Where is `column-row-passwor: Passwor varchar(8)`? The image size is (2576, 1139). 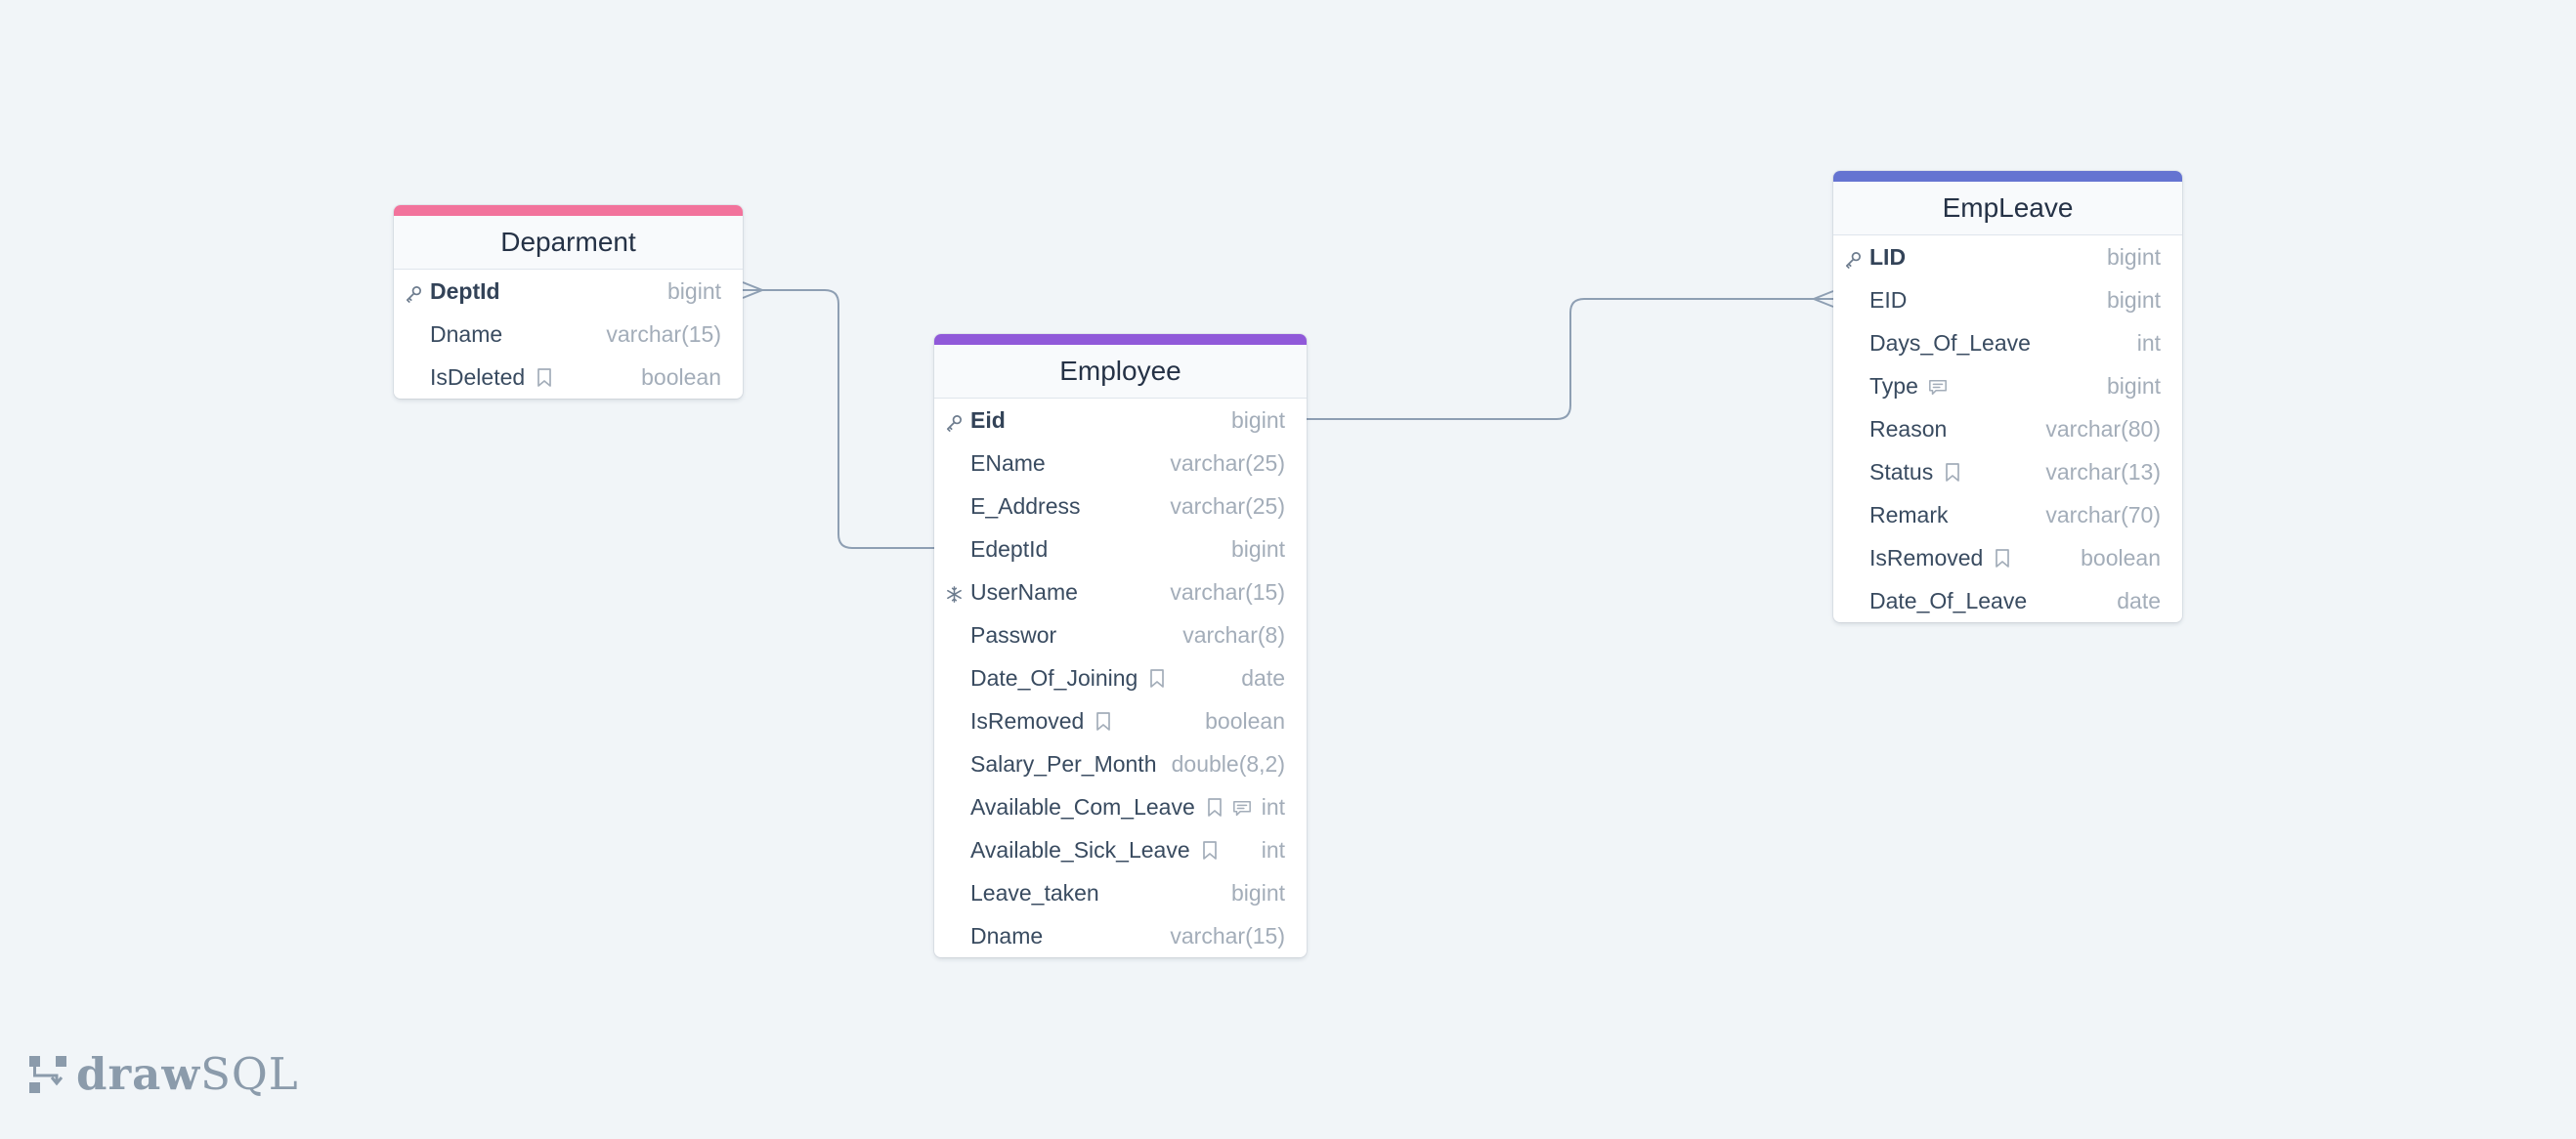 column-row-passwor: Passwor varchar(8) is located at coordinates (1121, 635).